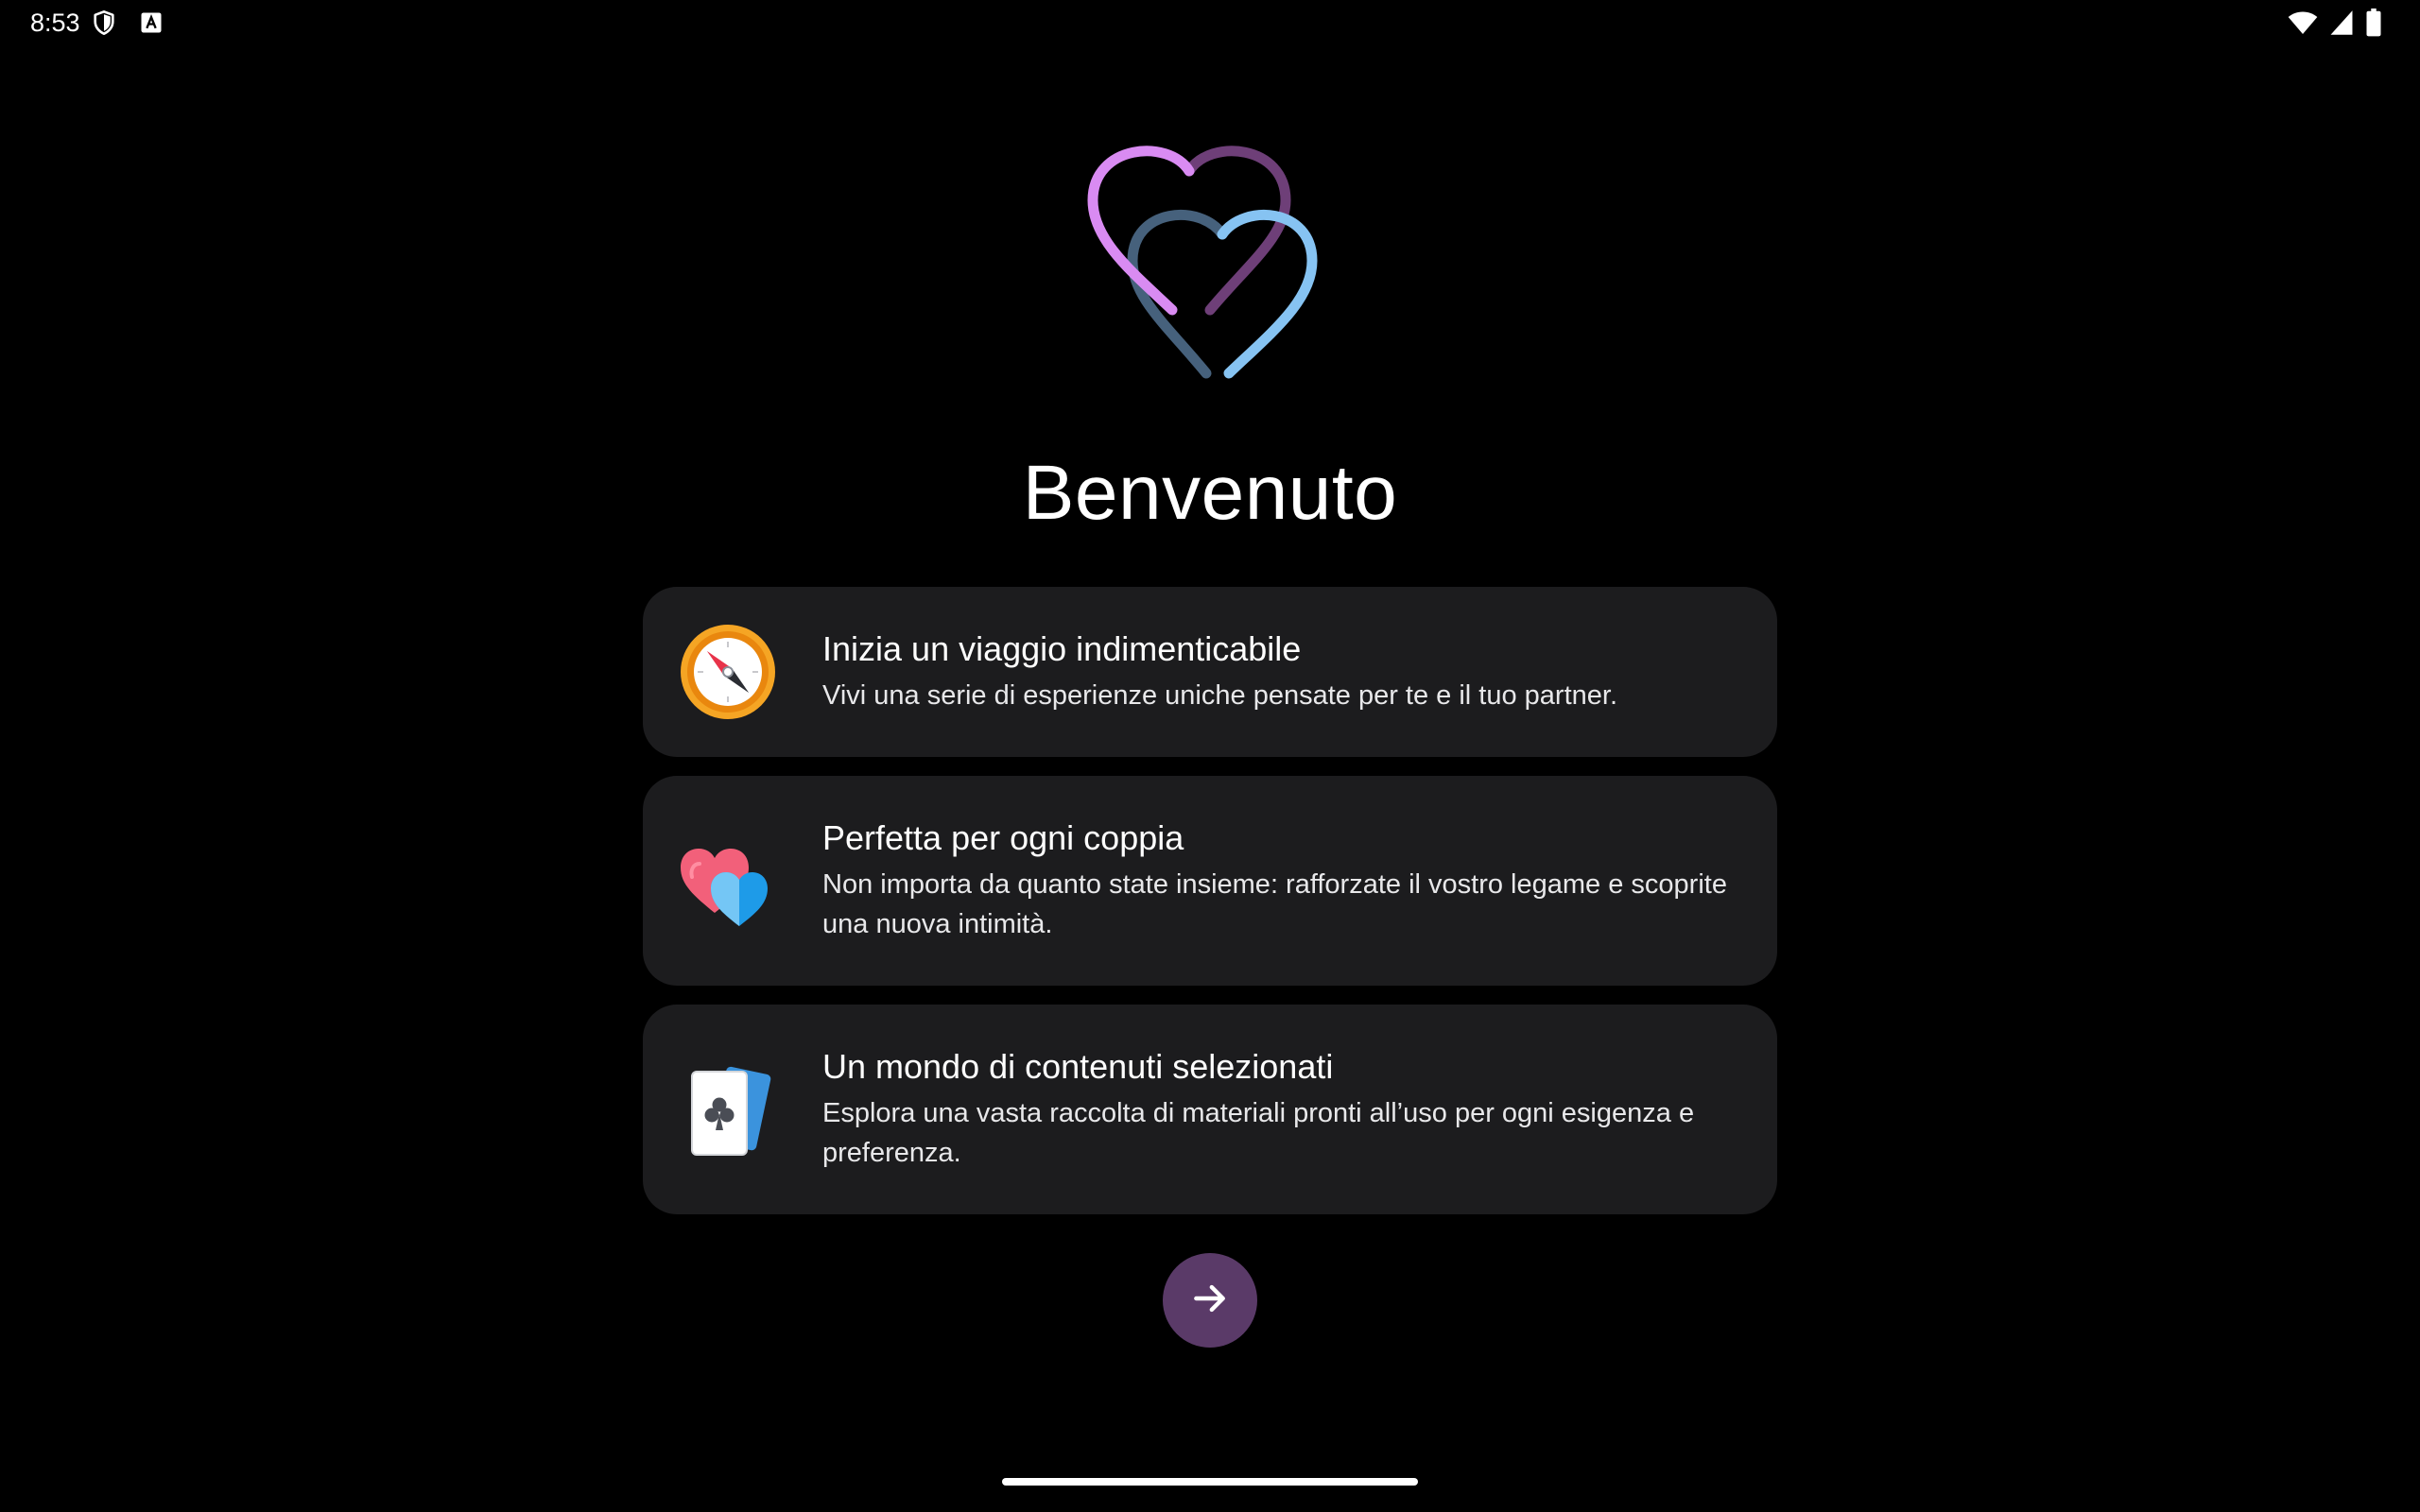  Describe the element at coordinates (1210, 1482) in the screenshot. I see `home-gesture-handle` at that location.